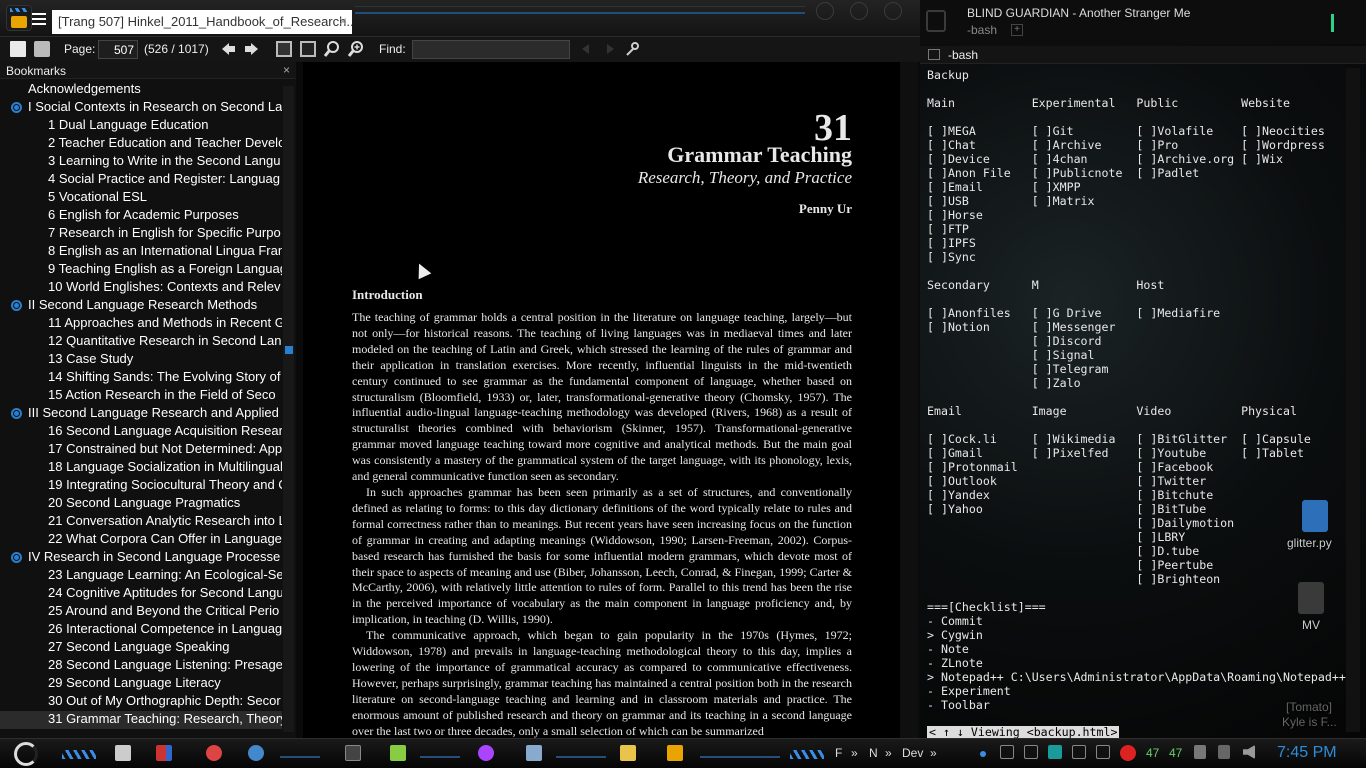  Describe the element at coordinates (141, 90) in the screenshot. I see `bookmark-item: Acknowledgements` at that location.